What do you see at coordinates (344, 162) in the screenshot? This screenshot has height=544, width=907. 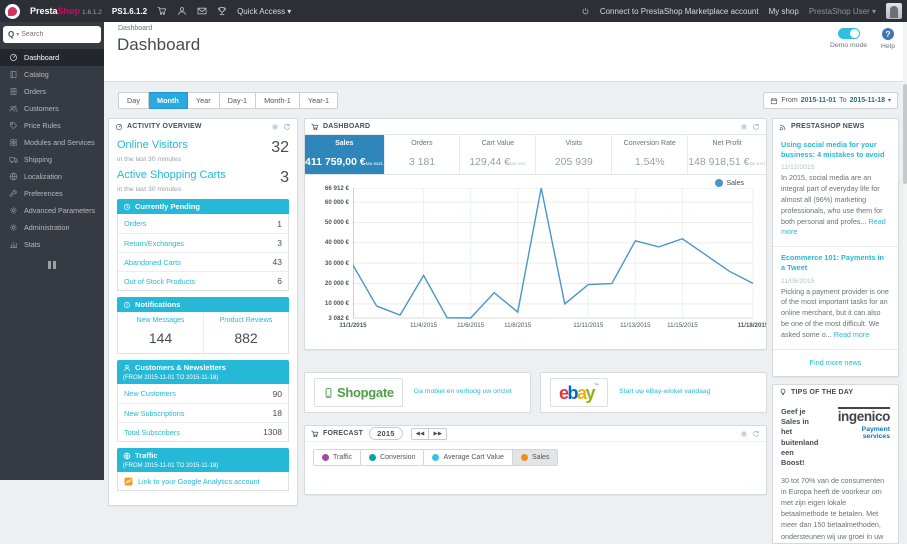 I see `metric-value: 411 759,00 €tax excl.` at bounding box center [344, 162].